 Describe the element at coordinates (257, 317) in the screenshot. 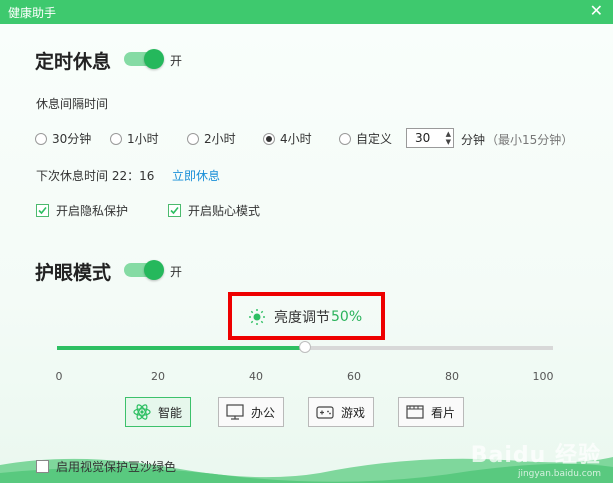

I see `sun-icon` at that location.